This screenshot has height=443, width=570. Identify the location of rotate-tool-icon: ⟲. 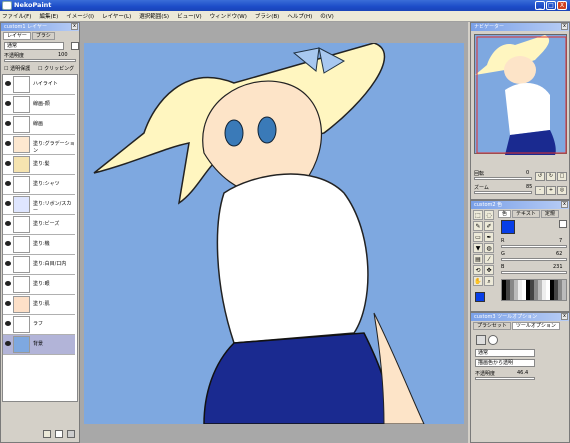
(478, 270).